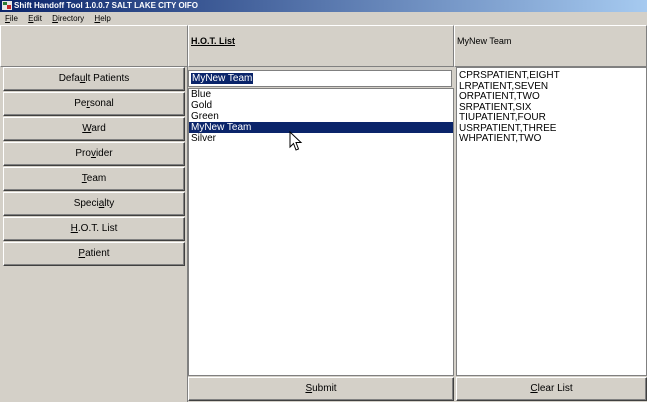 The image size is (647, 402). I want to click on nav-hot-list-button: H.O.T. List, so click(94, 229).